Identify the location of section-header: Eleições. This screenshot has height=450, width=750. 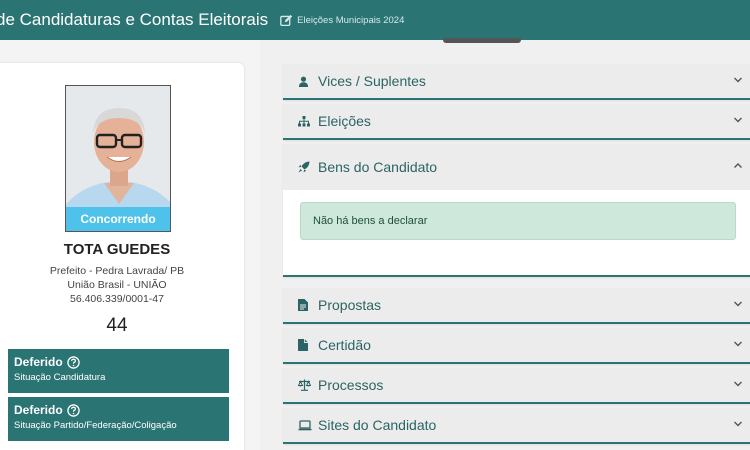
(516, 121).